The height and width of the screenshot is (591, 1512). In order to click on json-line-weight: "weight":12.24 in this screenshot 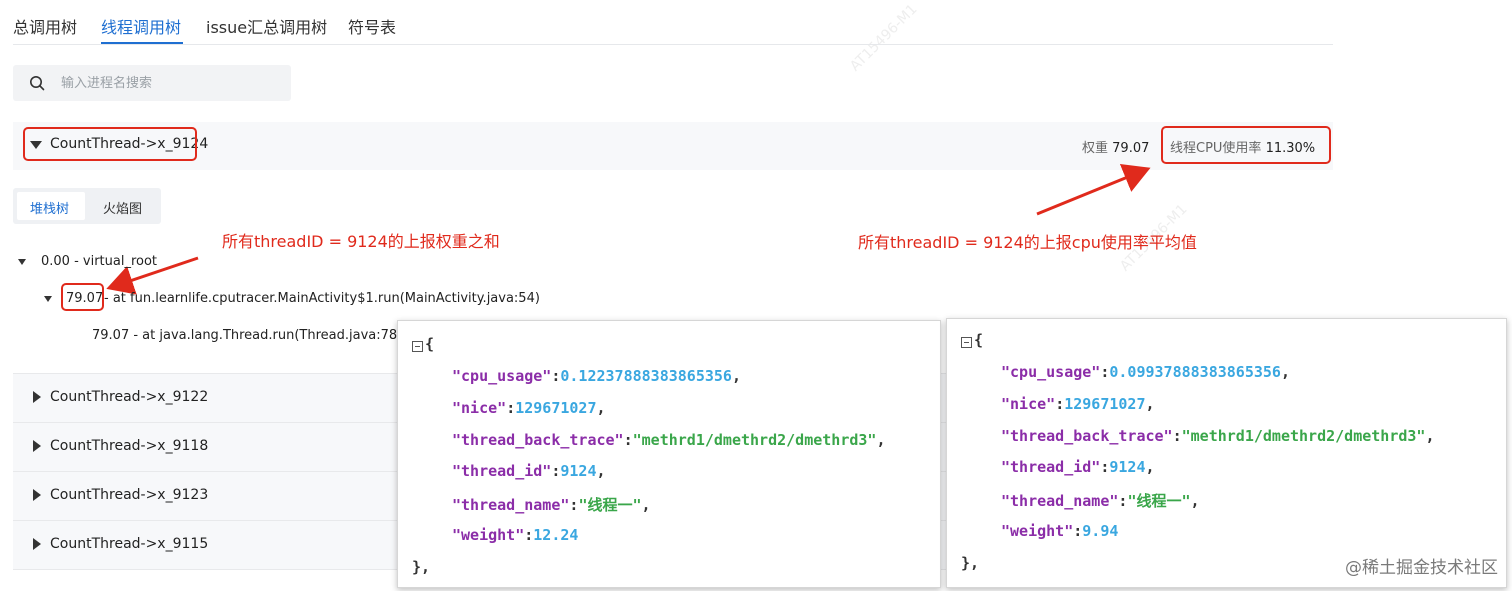, I will do `click(515, 535)`.